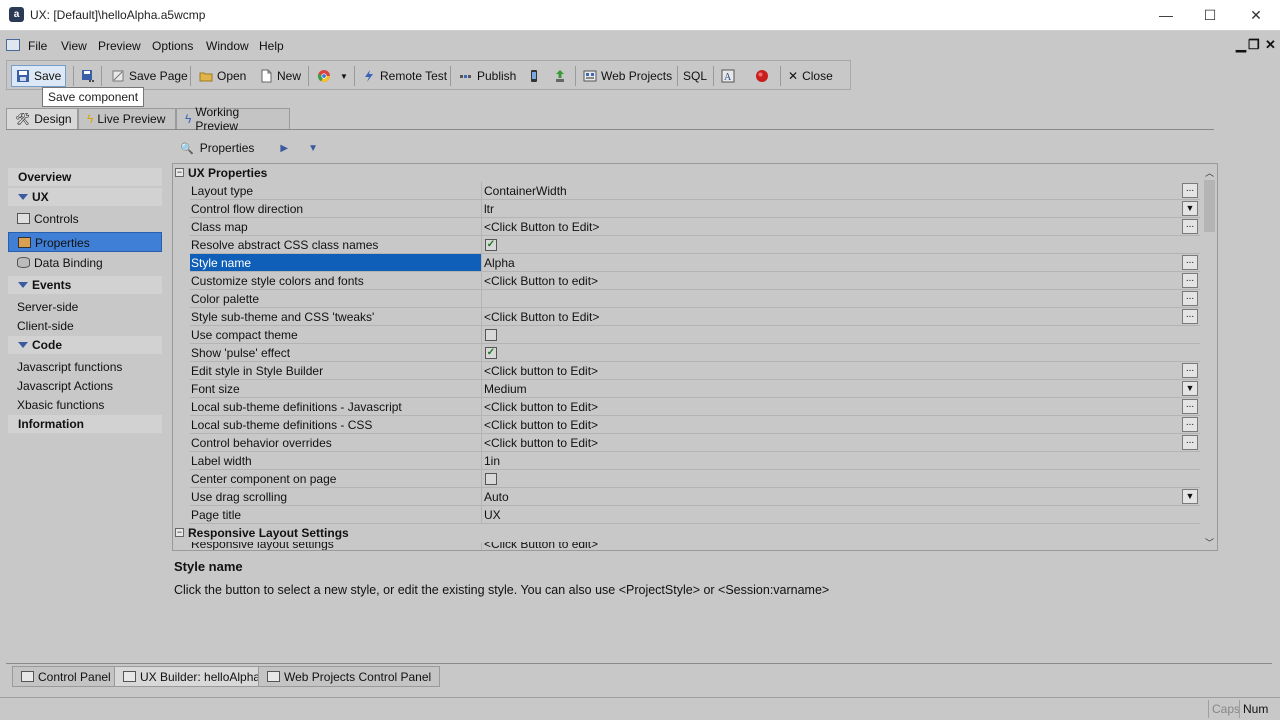 The width and height of the screenshot is (1280, 720). I want to click on scrollbar-thumb, so click(1209, 206).